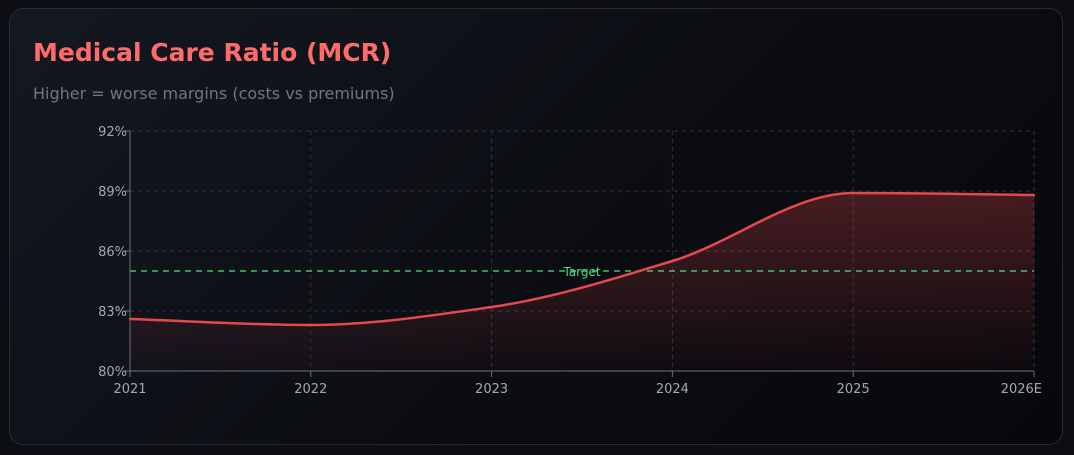 The width and height of the screenshot is (1074, 455). Describe the element at coordinates (112, 252) in the screenshot. I see `y-tick-label: 86%` at that location.